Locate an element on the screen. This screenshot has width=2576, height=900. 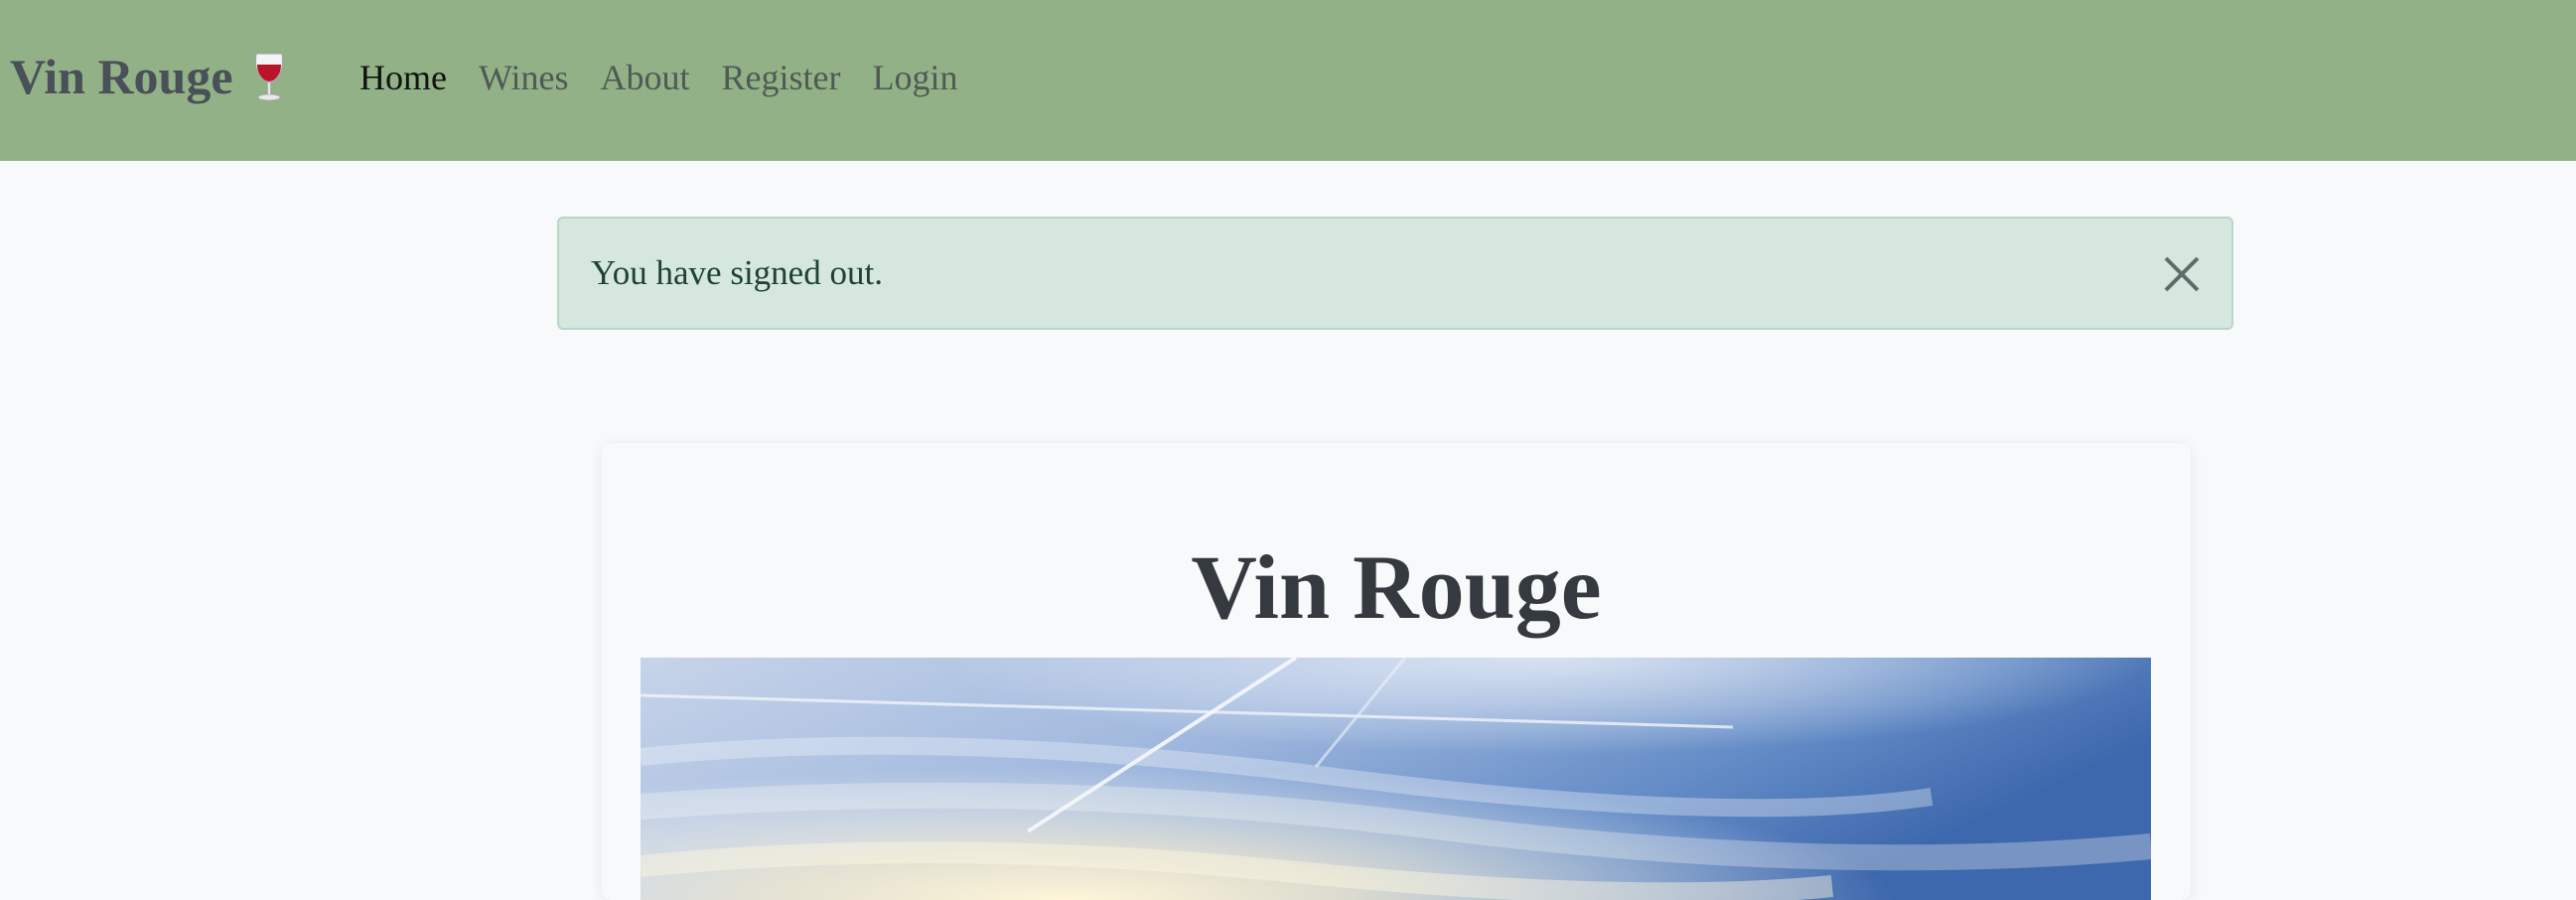
brand-name: Vin Rouge is located at coordinates (122, 76).